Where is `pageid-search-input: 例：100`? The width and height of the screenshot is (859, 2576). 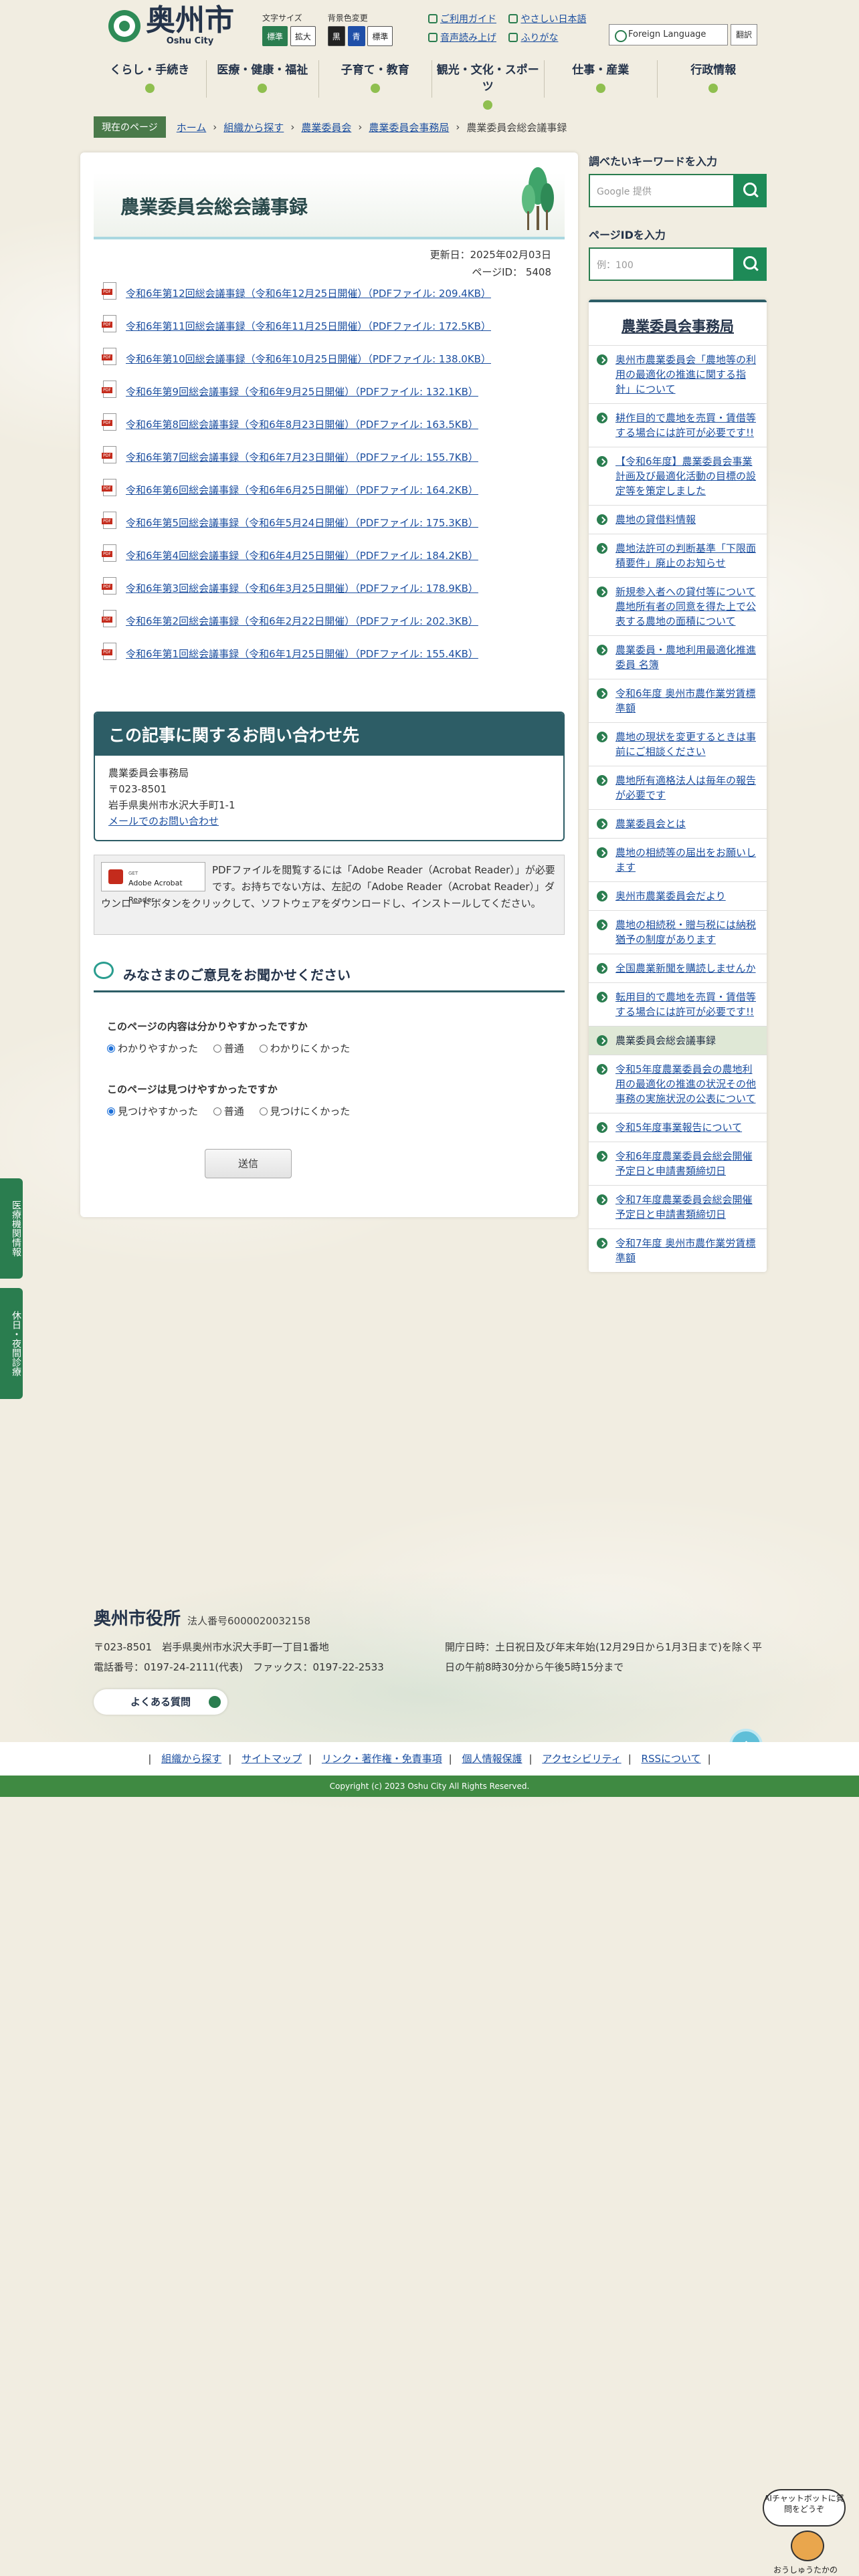 pageid-search-input: 例：100 is located at coordinates (661, 264).